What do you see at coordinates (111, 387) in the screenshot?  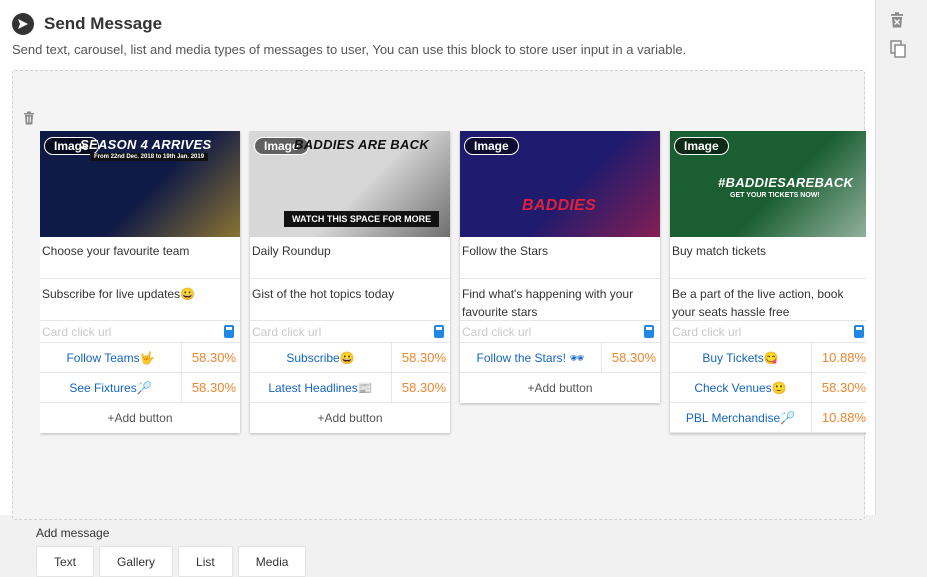 I see `card-button: See Fixtures🏸` at bounding box center [111, 387].